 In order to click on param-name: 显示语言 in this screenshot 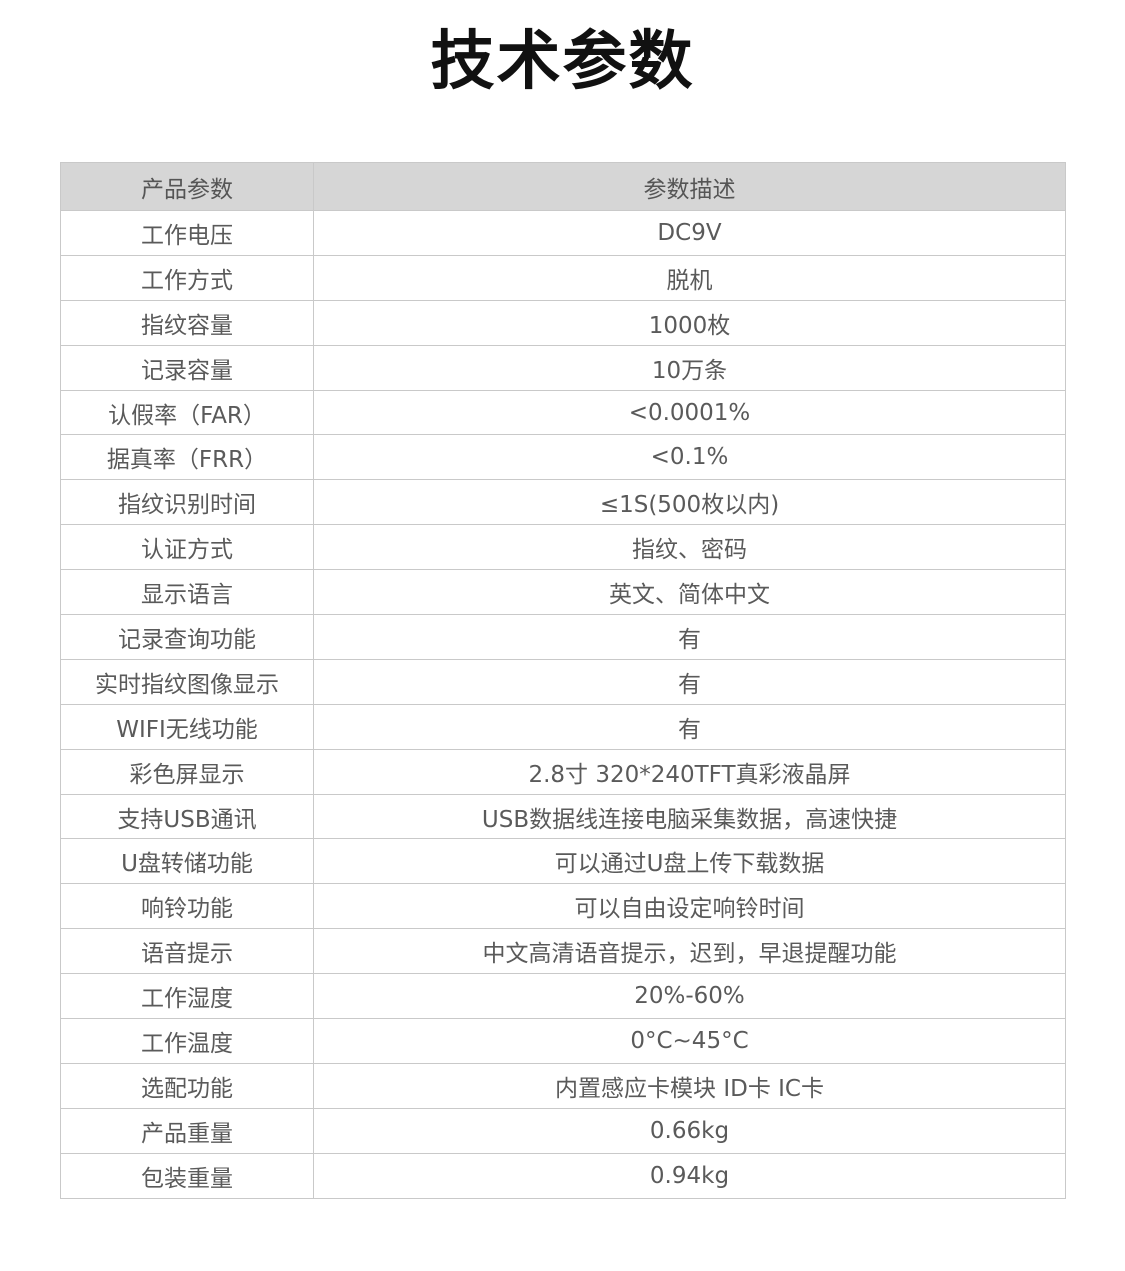, I will do `click(187, 592)`.